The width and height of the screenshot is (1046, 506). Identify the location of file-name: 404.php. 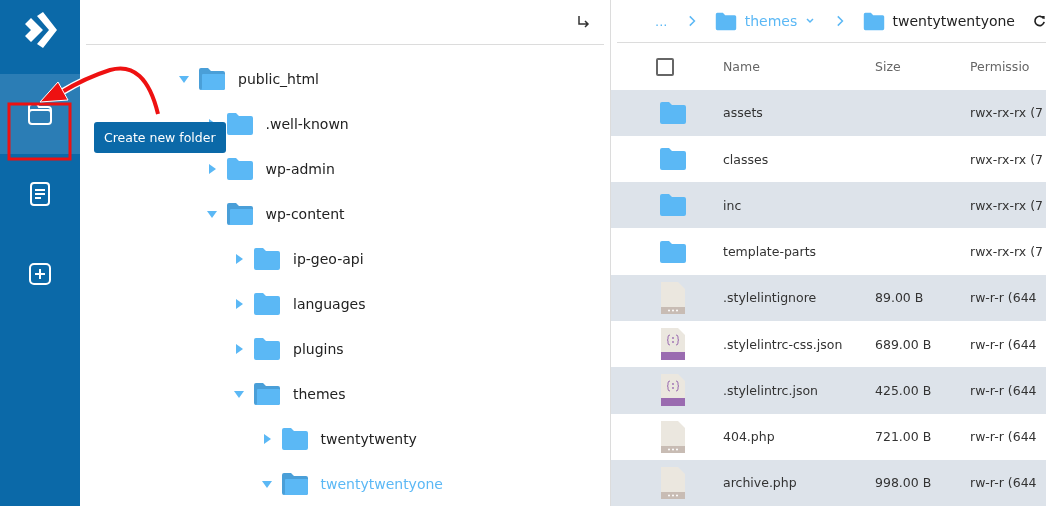
(749, 437).